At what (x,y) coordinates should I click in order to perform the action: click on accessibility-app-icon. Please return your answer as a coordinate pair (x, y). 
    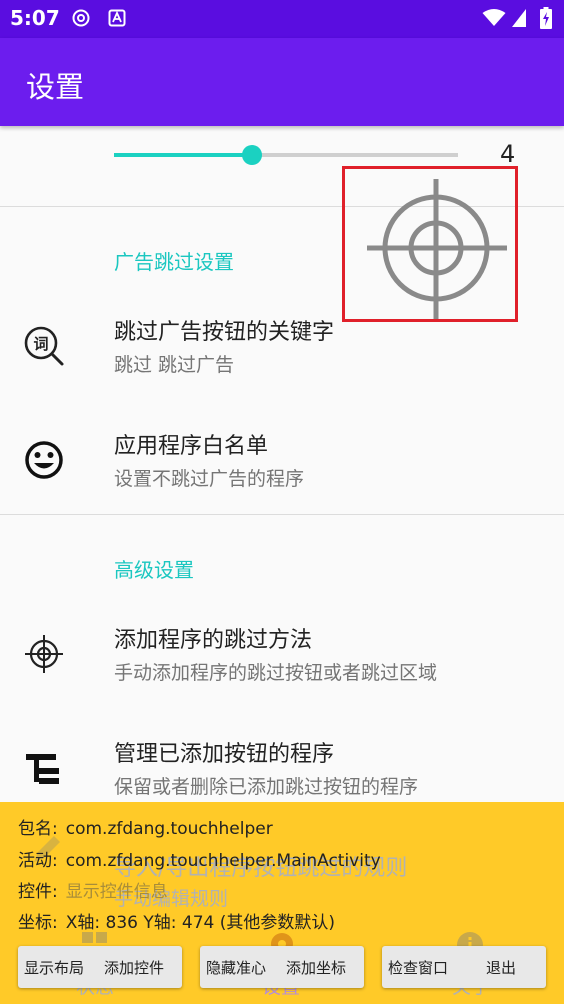
    Looking at the image, I should click on (117, 18).